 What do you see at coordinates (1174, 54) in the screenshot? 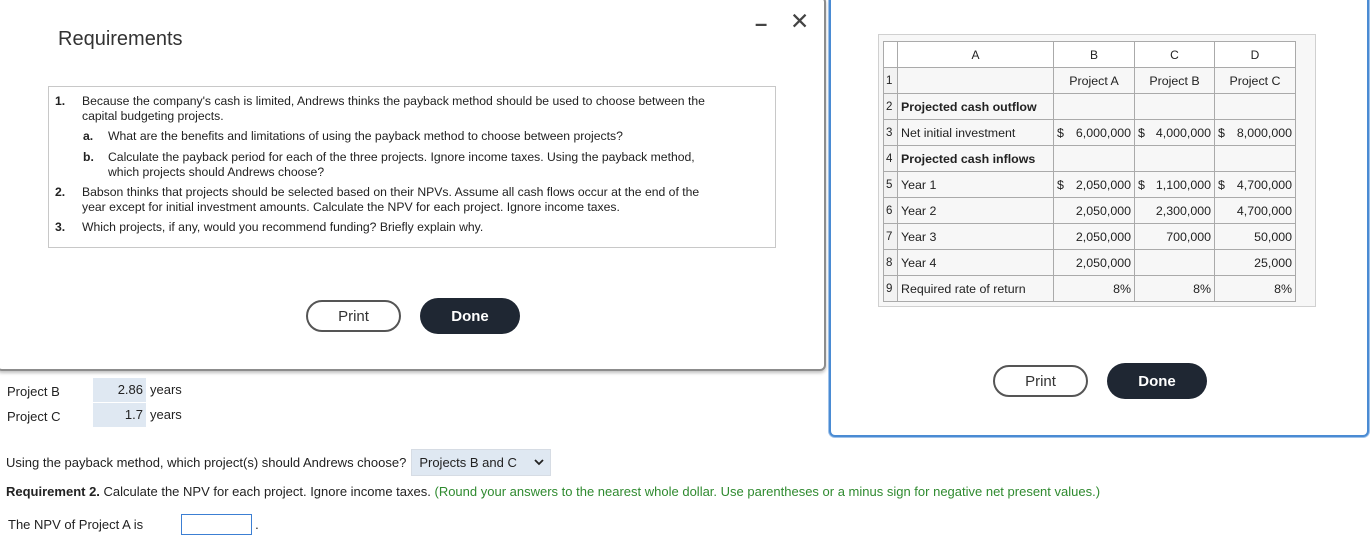
I see `column-header-c: C` at bounding box center [1174, 54].